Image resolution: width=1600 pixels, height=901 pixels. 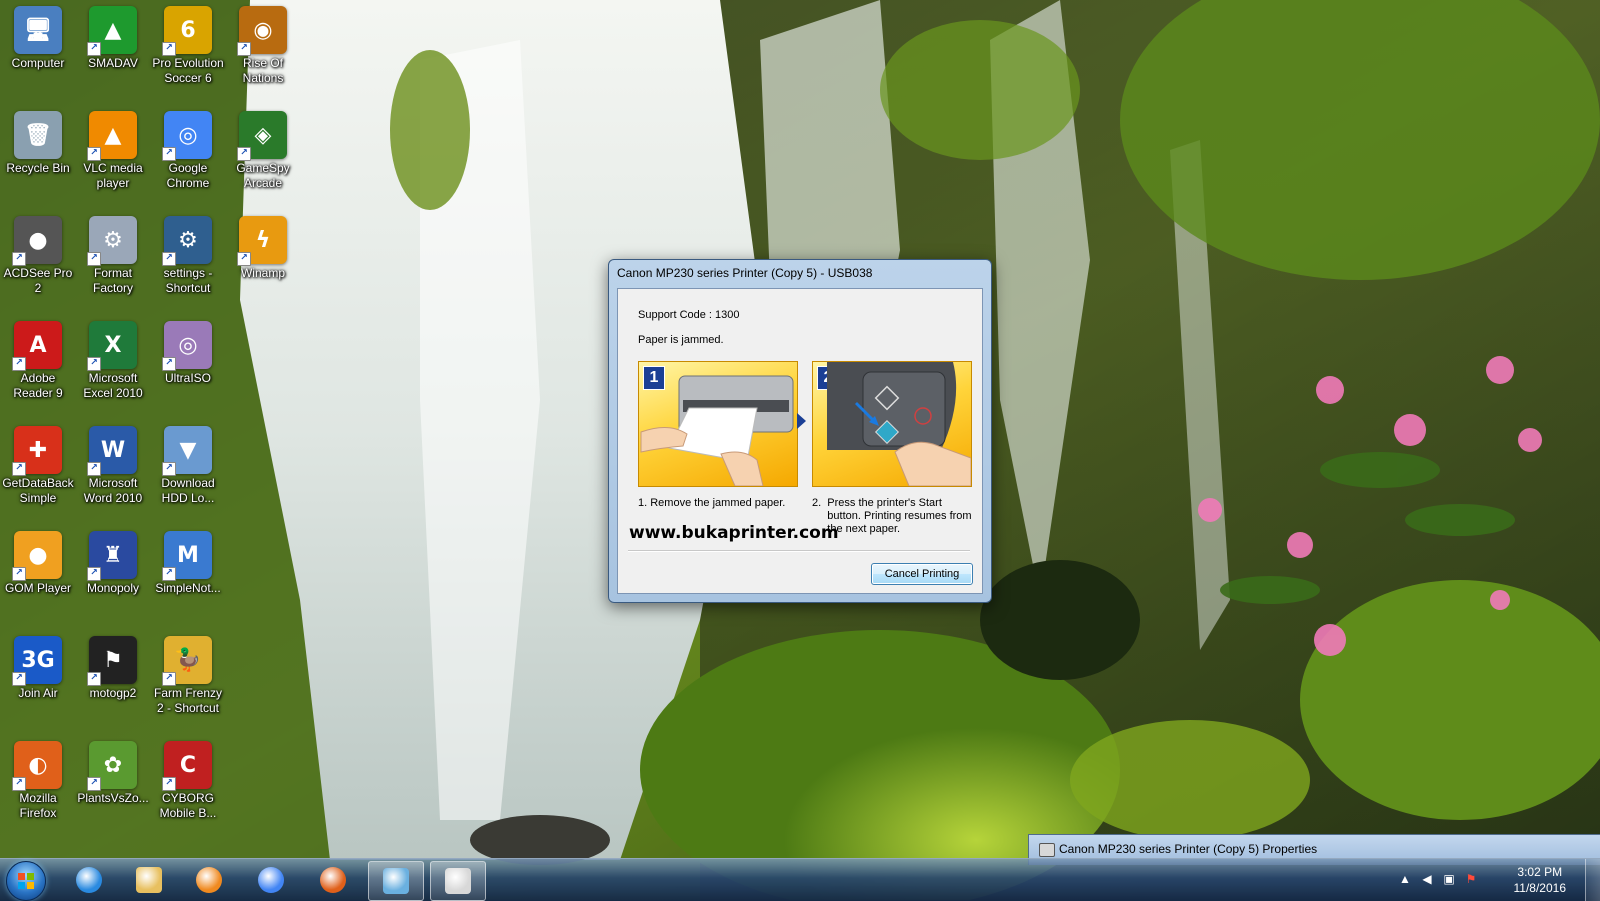 I want to click on recycle-bin-icon: 🗑, so click(x=38, y=135).